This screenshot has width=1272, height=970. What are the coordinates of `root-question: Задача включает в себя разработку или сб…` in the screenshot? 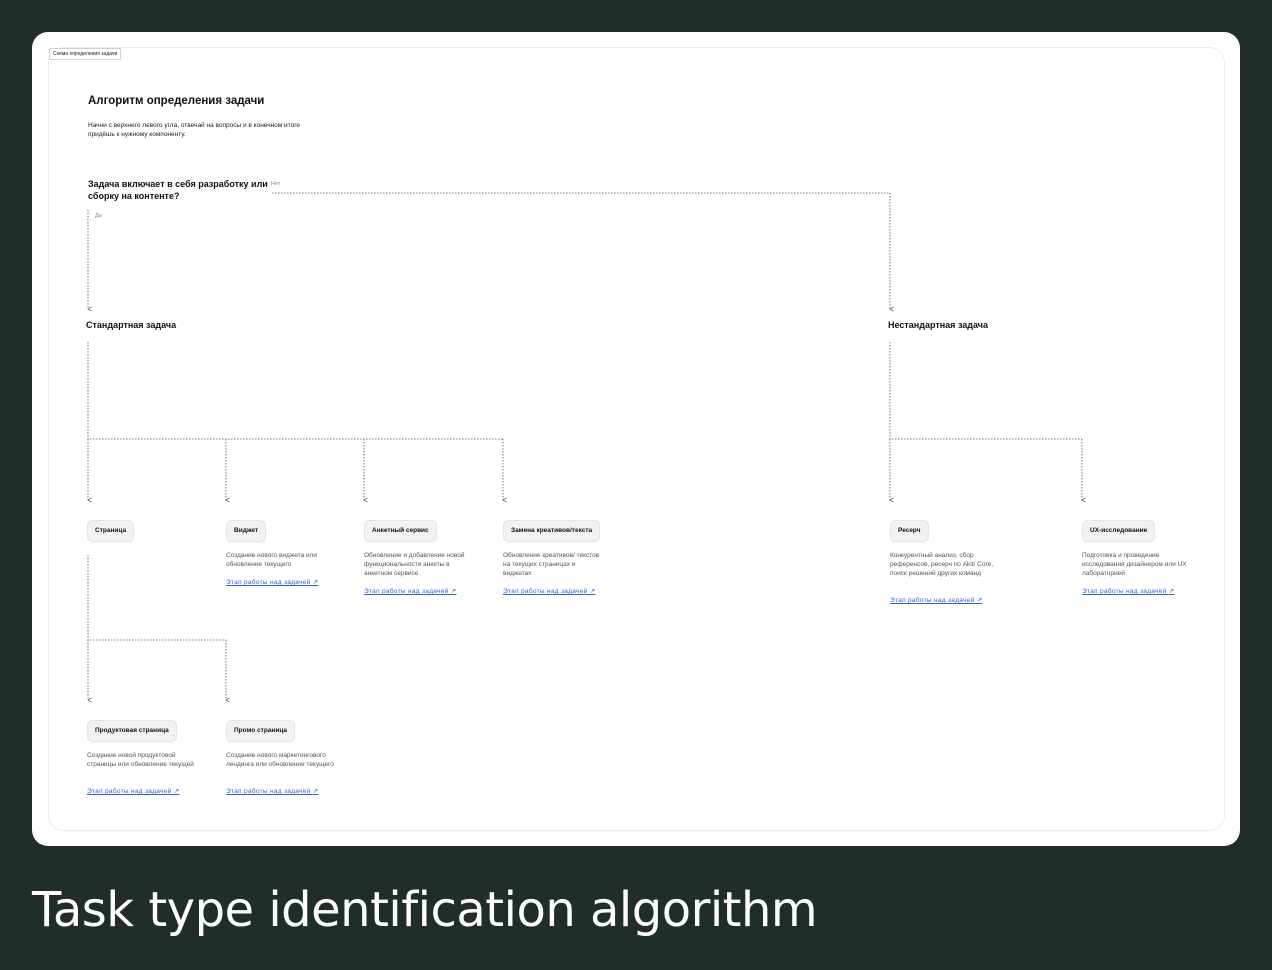 It's located at (178, 190).